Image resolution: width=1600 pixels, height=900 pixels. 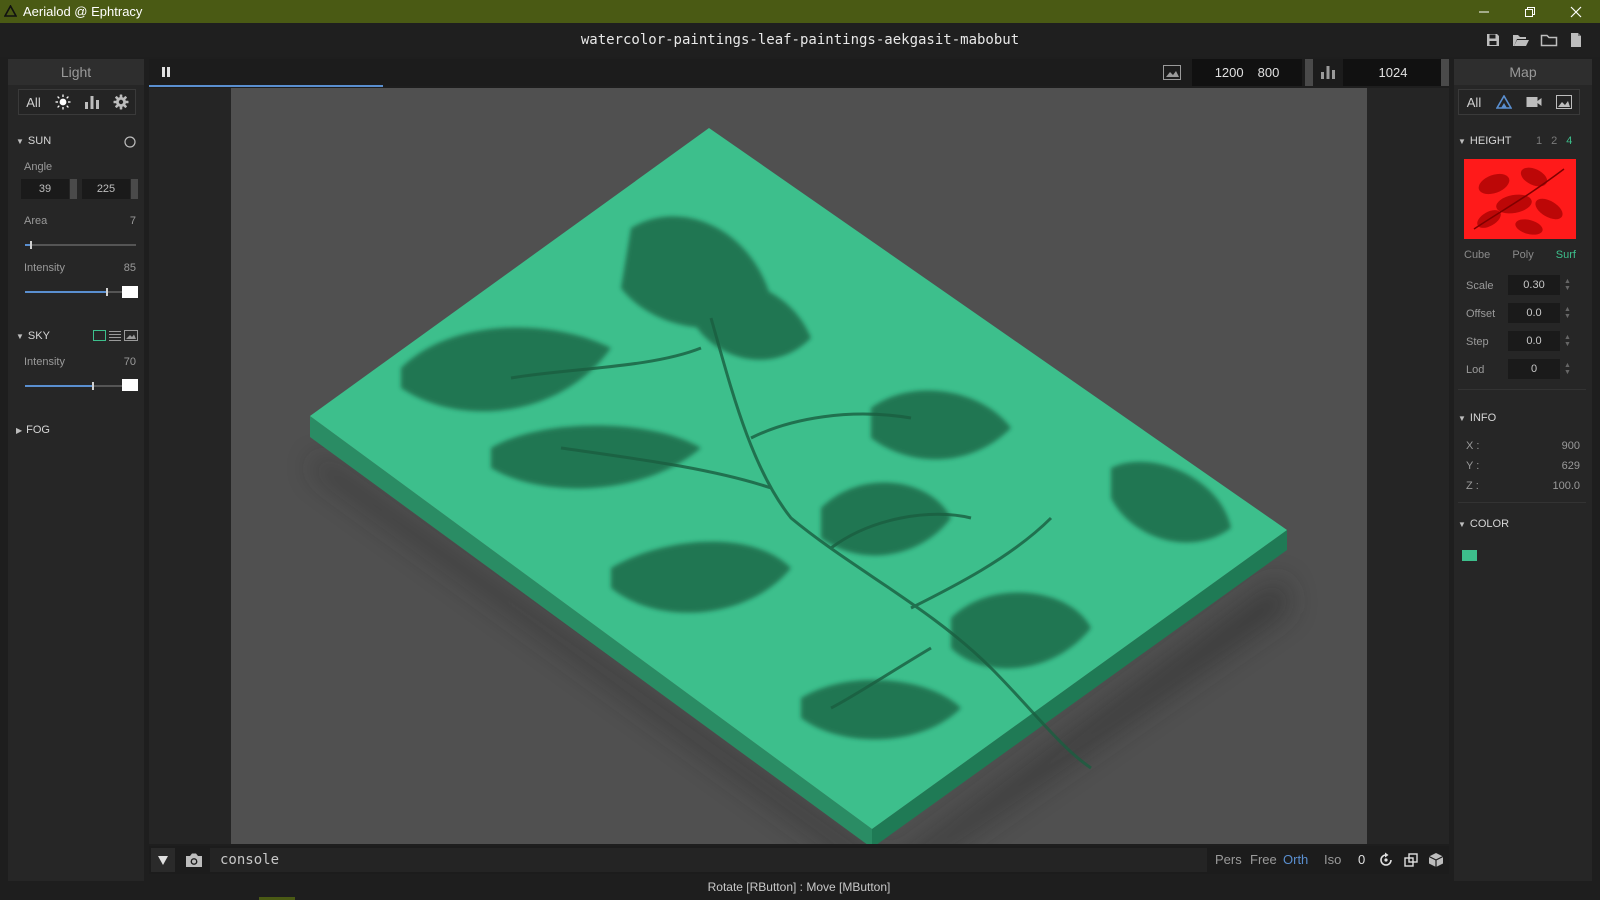 What do you see at coordinates (708, 860) in the screenshot?
I see `console-input: console` at bounding box center [708, 860].